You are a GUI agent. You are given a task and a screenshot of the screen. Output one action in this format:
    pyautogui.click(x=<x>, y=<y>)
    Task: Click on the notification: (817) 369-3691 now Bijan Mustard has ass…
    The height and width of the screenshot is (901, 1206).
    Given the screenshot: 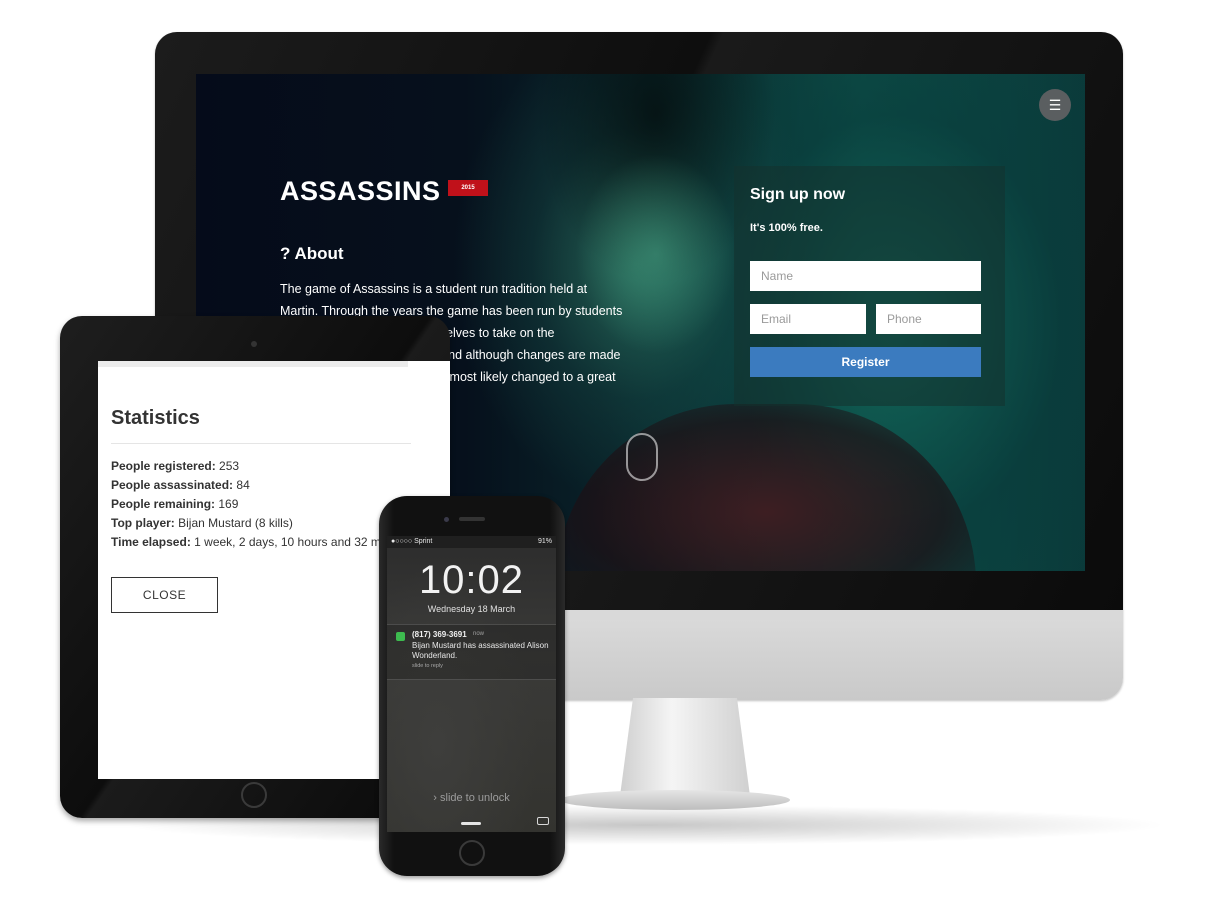 What is the action you would take?
    pyautogui.click(x=471, y=652)
    